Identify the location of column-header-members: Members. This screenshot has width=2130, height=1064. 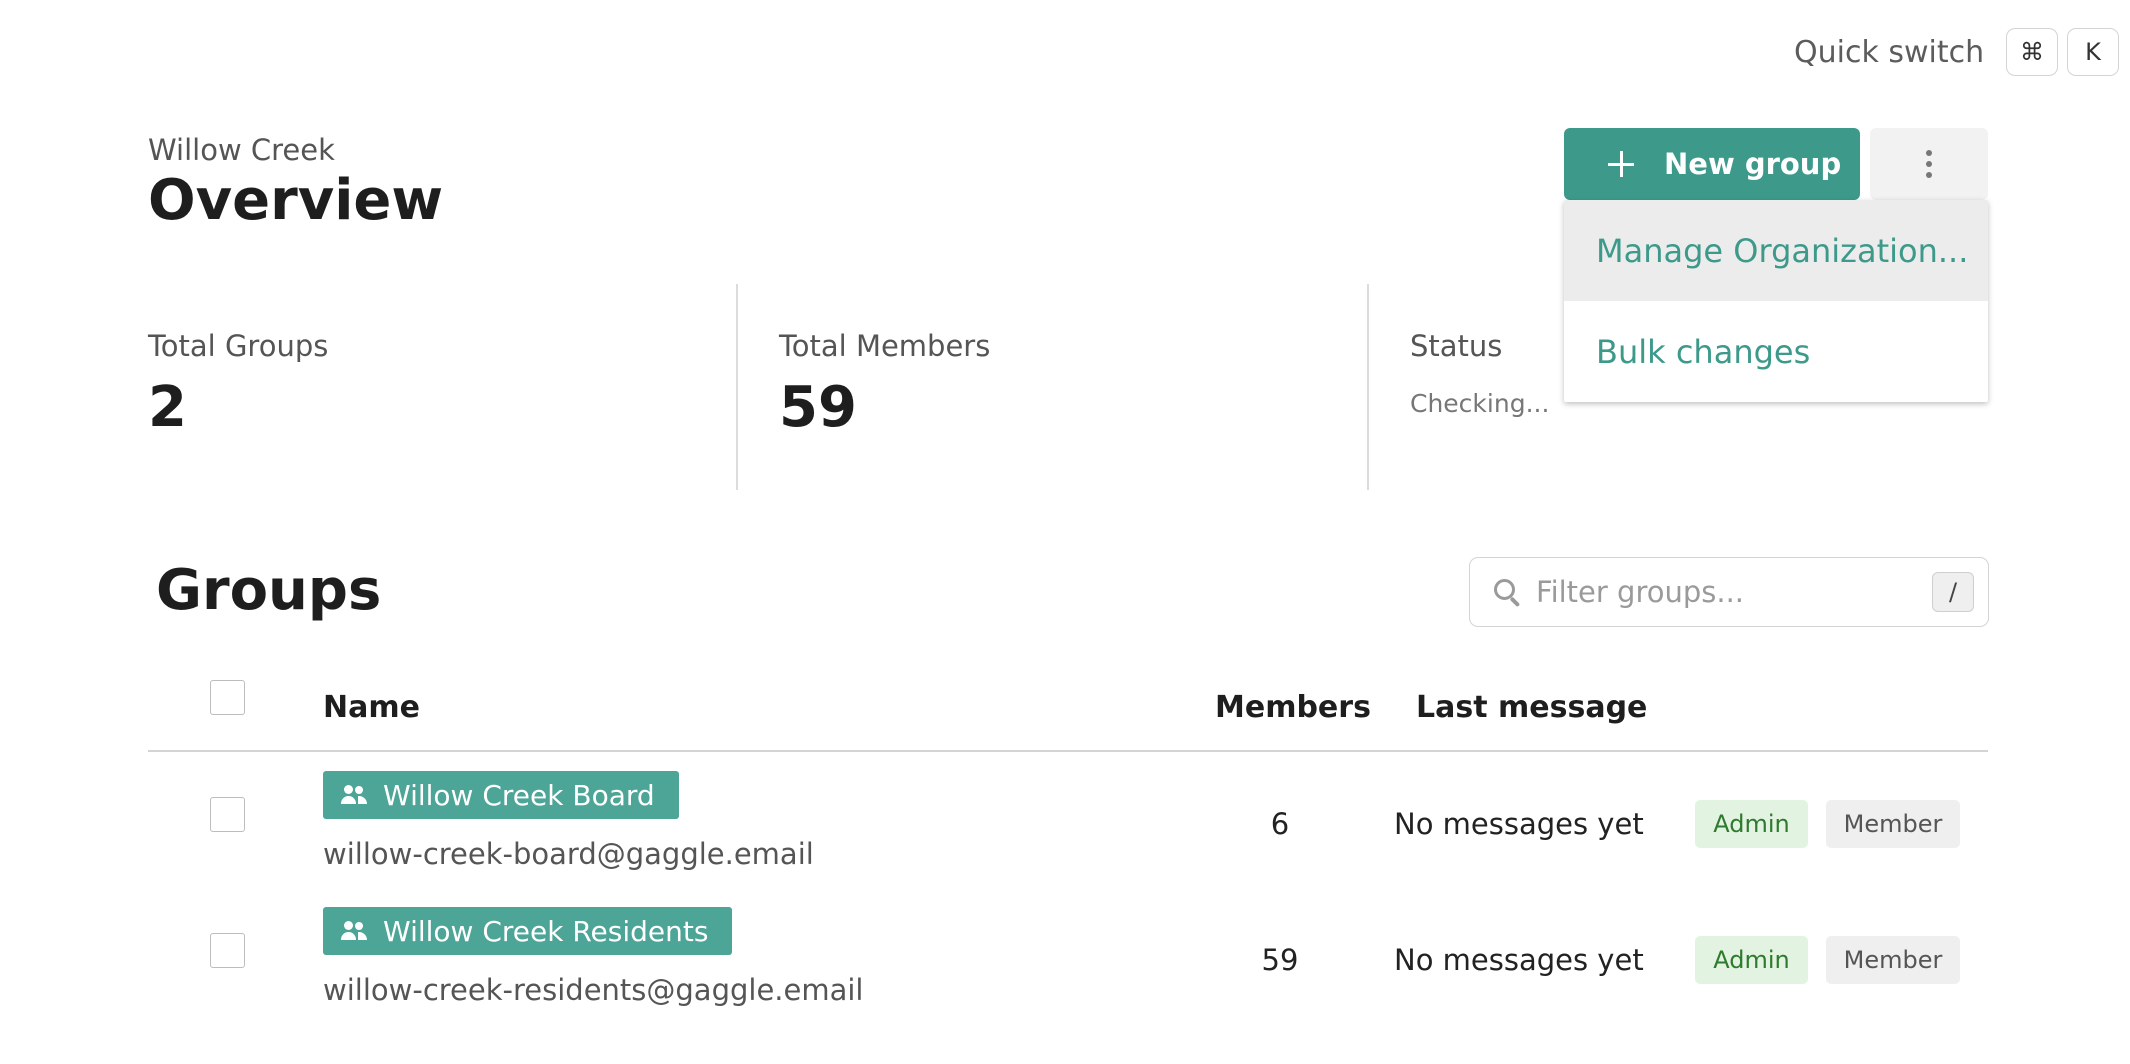
(1293, 708).